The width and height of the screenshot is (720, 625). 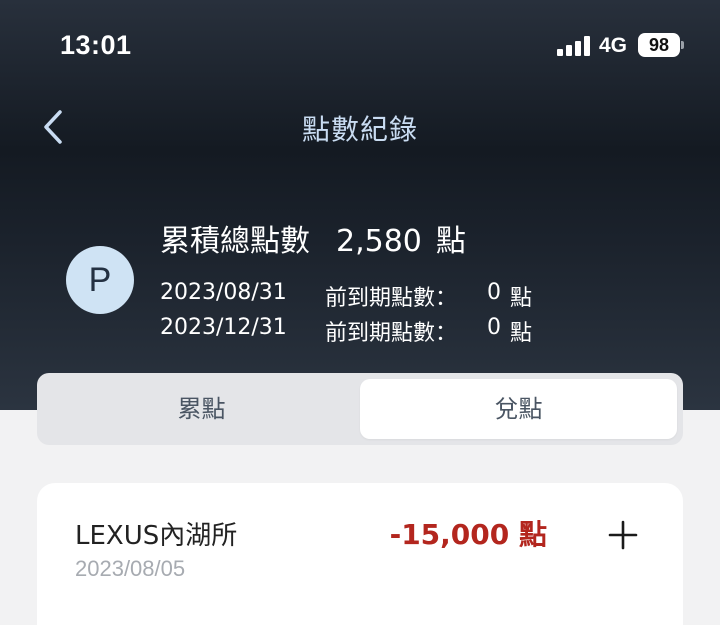 What do you see at coordinates (96, 45) in the screenshot?
I see `status-time: 13:01` at bounding box center [96, 45].